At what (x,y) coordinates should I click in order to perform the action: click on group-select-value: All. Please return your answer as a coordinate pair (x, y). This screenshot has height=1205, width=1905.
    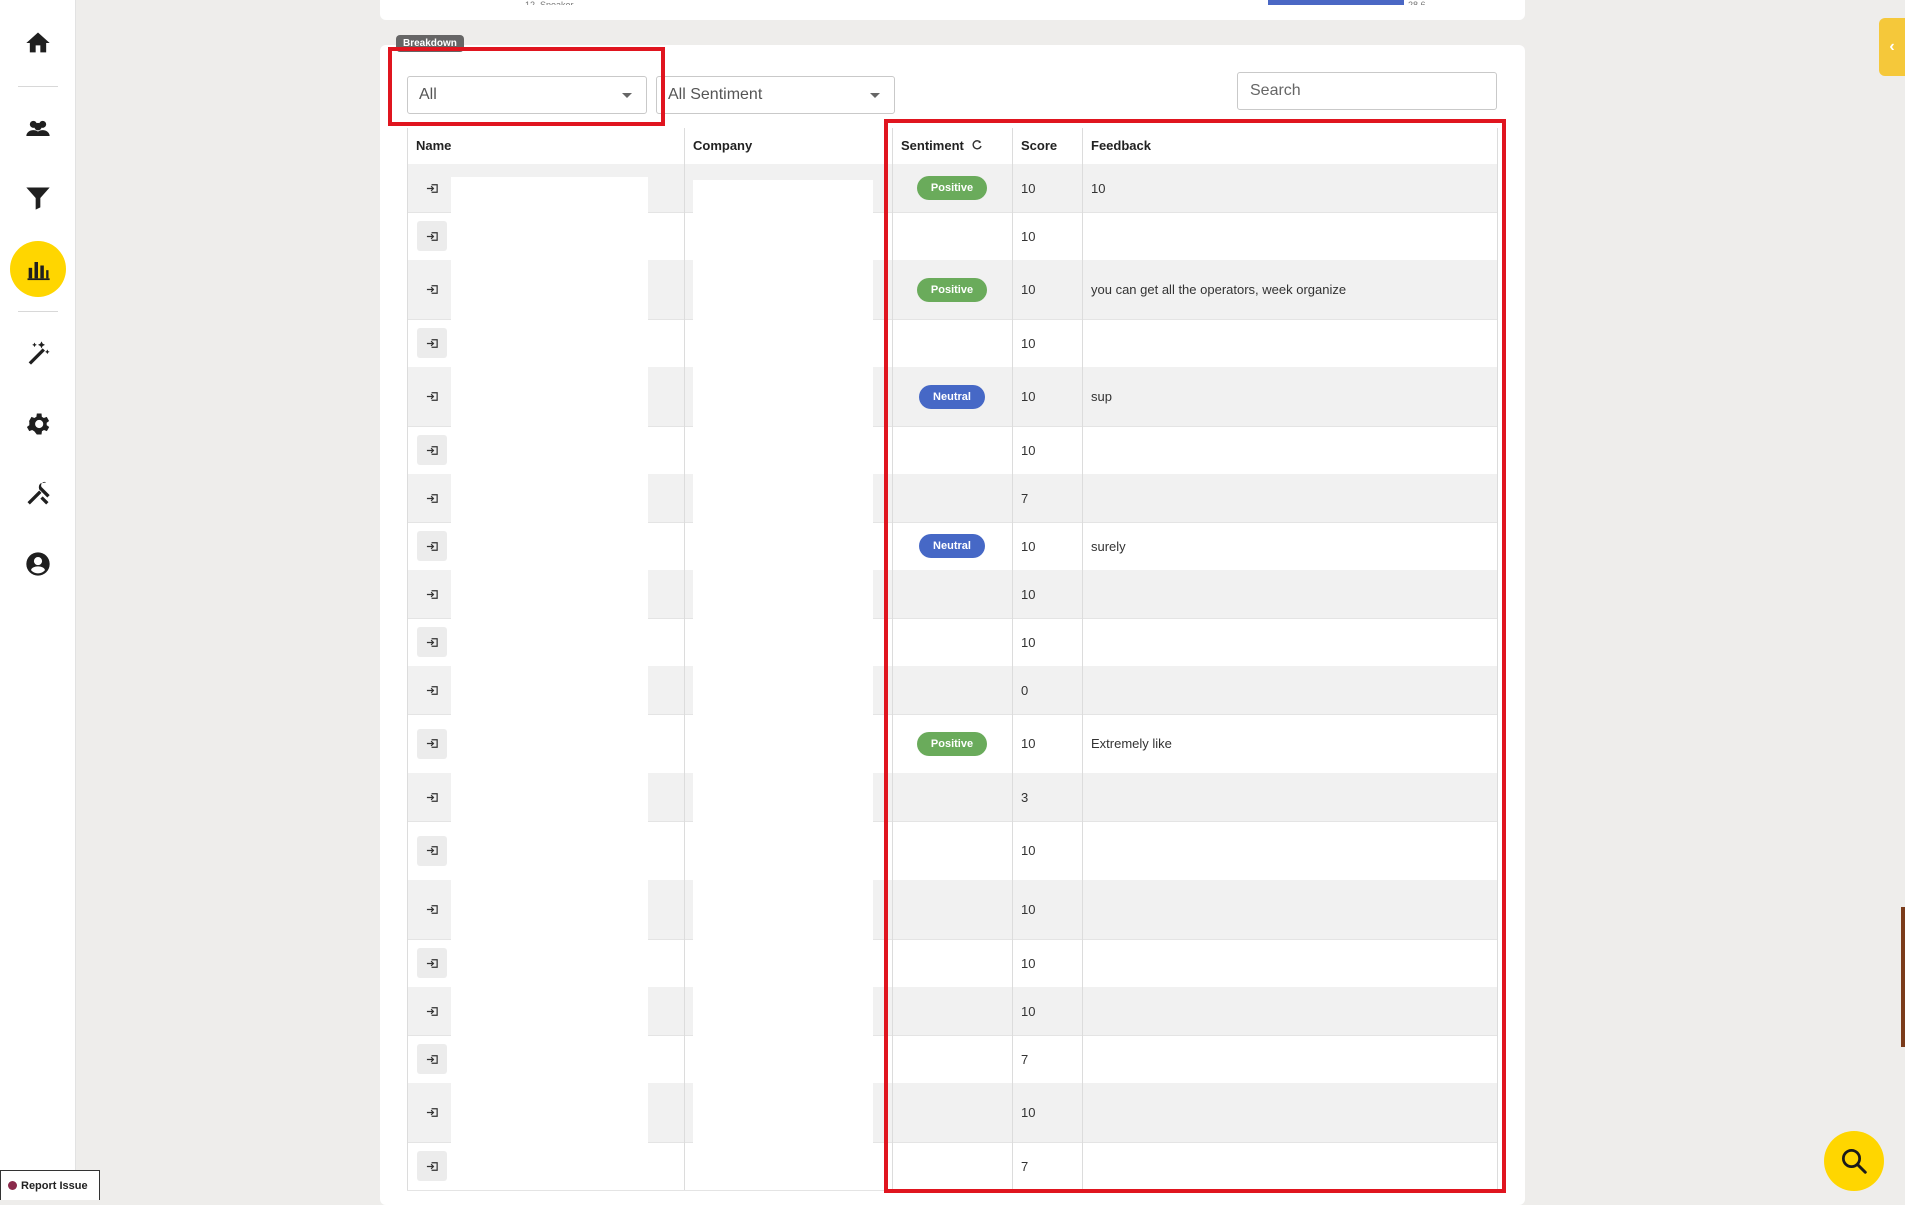
    Looking at the image, I should click on (428, 94).